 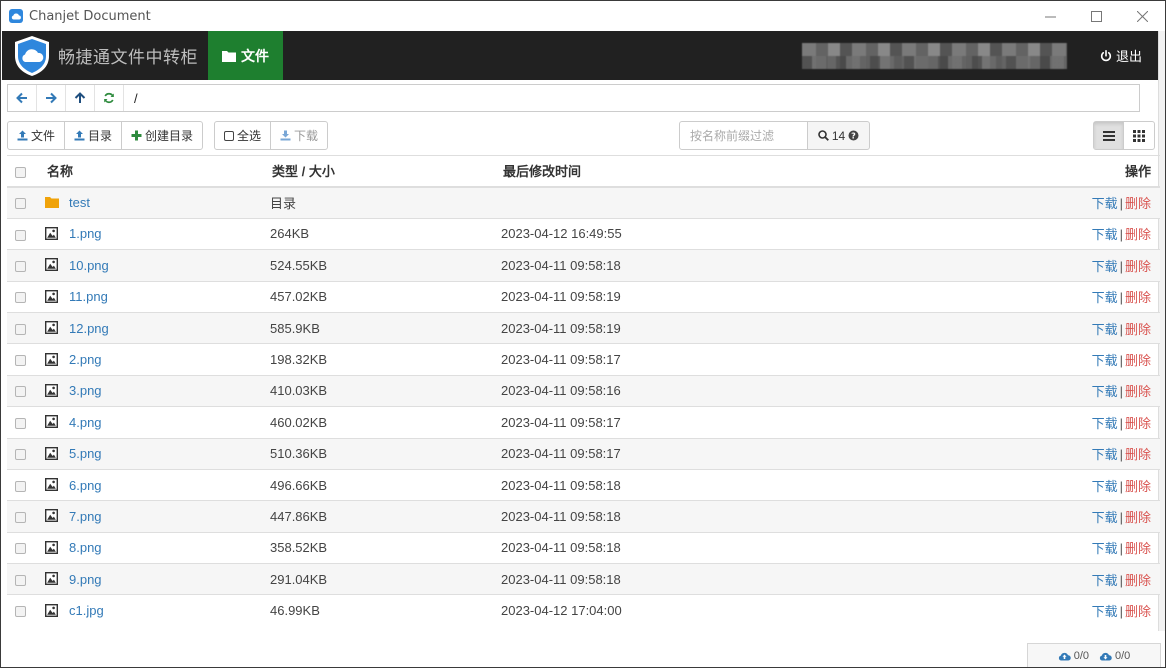 I want to click on table-row: 12.png 585.9KB 2023-04-11 09:58:19 下载 | 删除, so click(x=583, y=327).